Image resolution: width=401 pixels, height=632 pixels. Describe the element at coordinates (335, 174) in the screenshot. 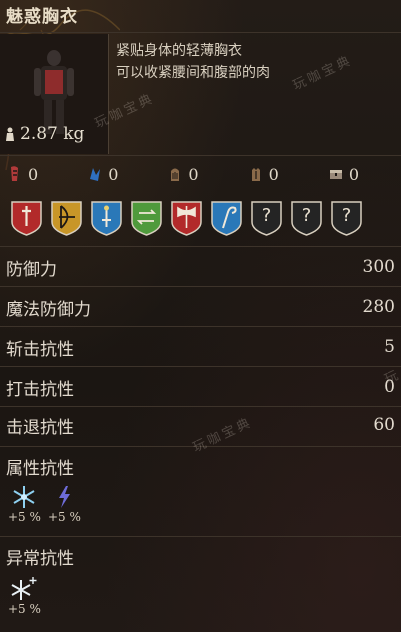

I see `arcane-icon` at that location.